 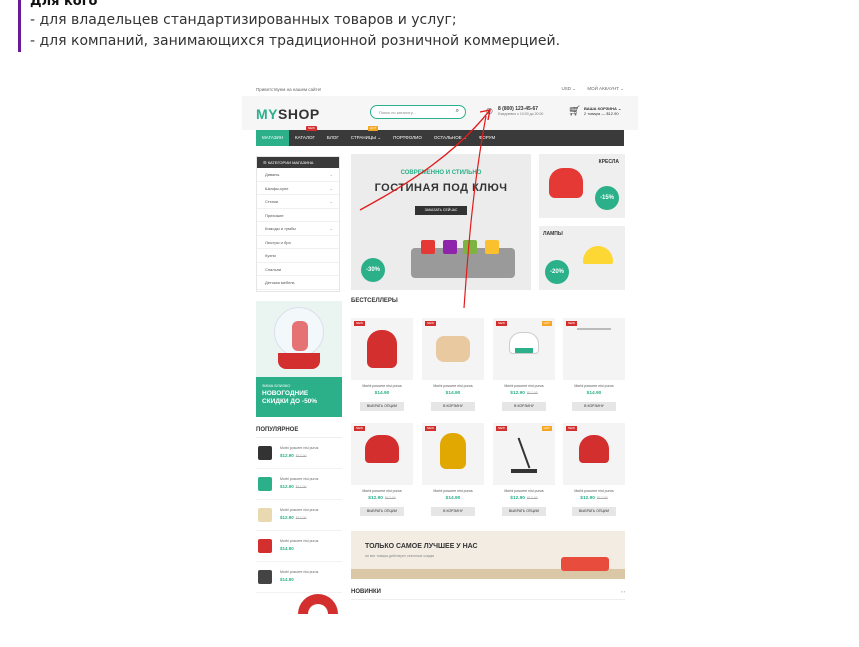 I want to click on cart-summary: 2 товара — $12.90, so click(x=601, y=113).